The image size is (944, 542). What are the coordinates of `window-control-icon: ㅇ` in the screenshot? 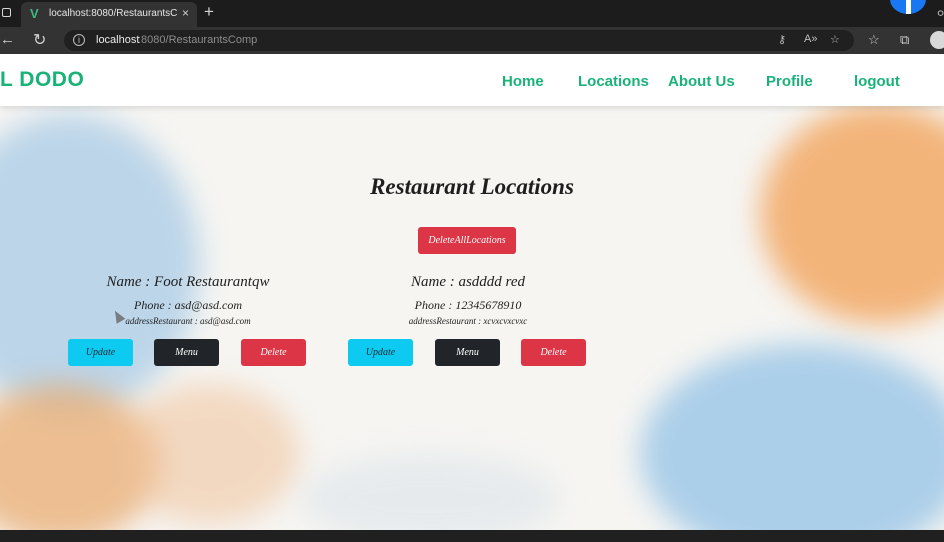 It's located at (940, 12).